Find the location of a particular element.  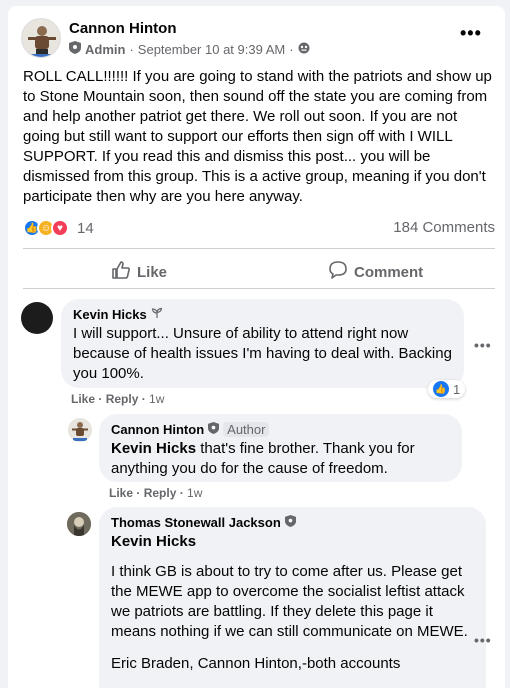

comment-reaction-count: 1 is located at coordinates (457, 389).